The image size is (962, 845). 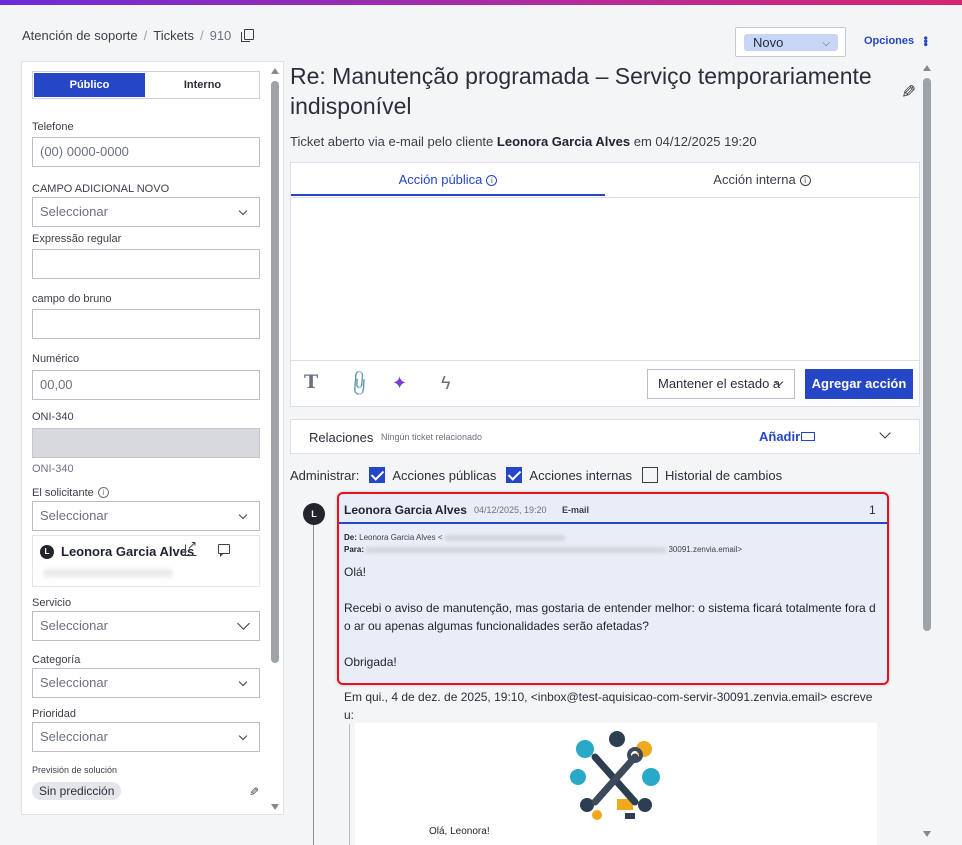 What do you see at coordinates (341, 437) in the screenshot?
I see `relations-title: Relaciones` at bounding box center [341, 437].